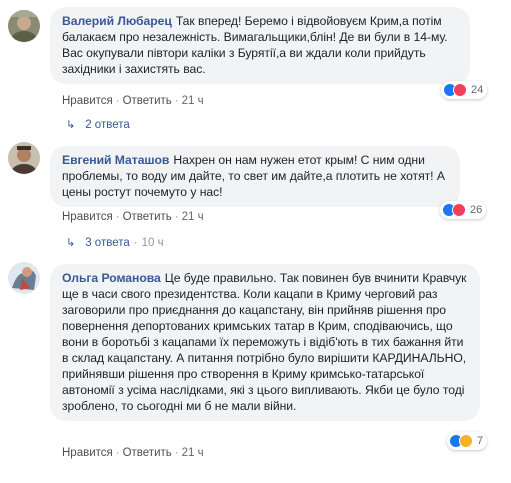 This screenshot has height=483, width=511. I want to click on reaction-summary: 24, so click(464, 90).